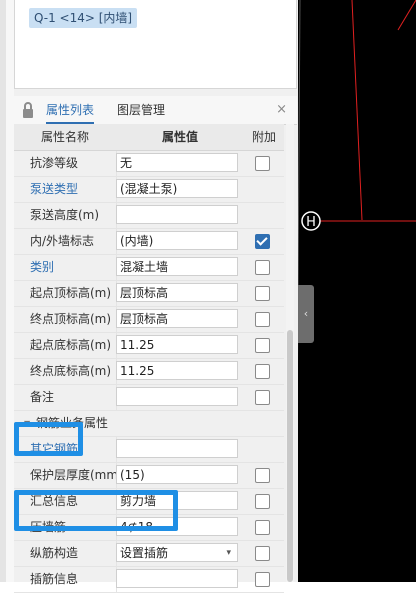 The width and height of the screenshot is (416, 593). What do you see at coordinates (132, 475) in the screenshot?
I see `property-value: (15)` at bounding box center [132, 475].